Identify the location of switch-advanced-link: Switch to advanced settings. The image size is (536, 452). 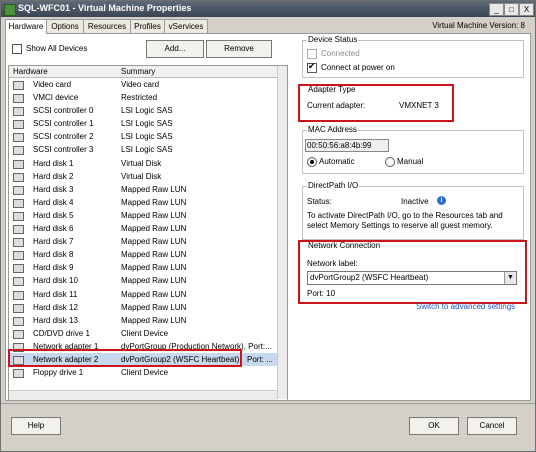
(465, 306).